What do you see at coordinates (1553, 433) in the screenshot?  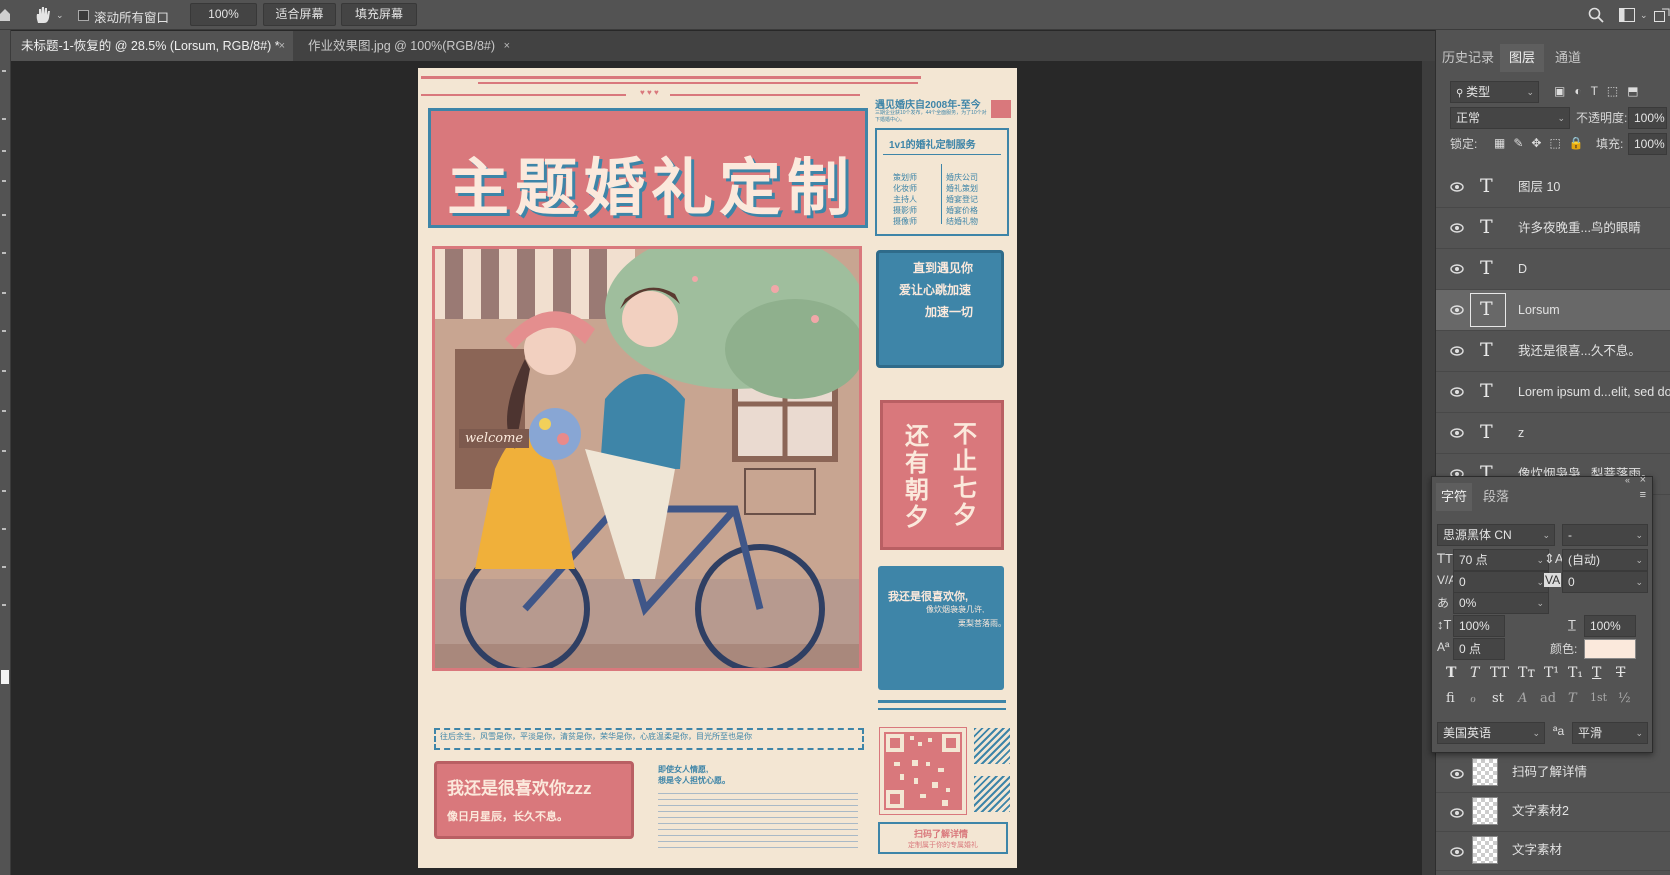 I see `layer-row: T z` at bounding box center [1553, 433].